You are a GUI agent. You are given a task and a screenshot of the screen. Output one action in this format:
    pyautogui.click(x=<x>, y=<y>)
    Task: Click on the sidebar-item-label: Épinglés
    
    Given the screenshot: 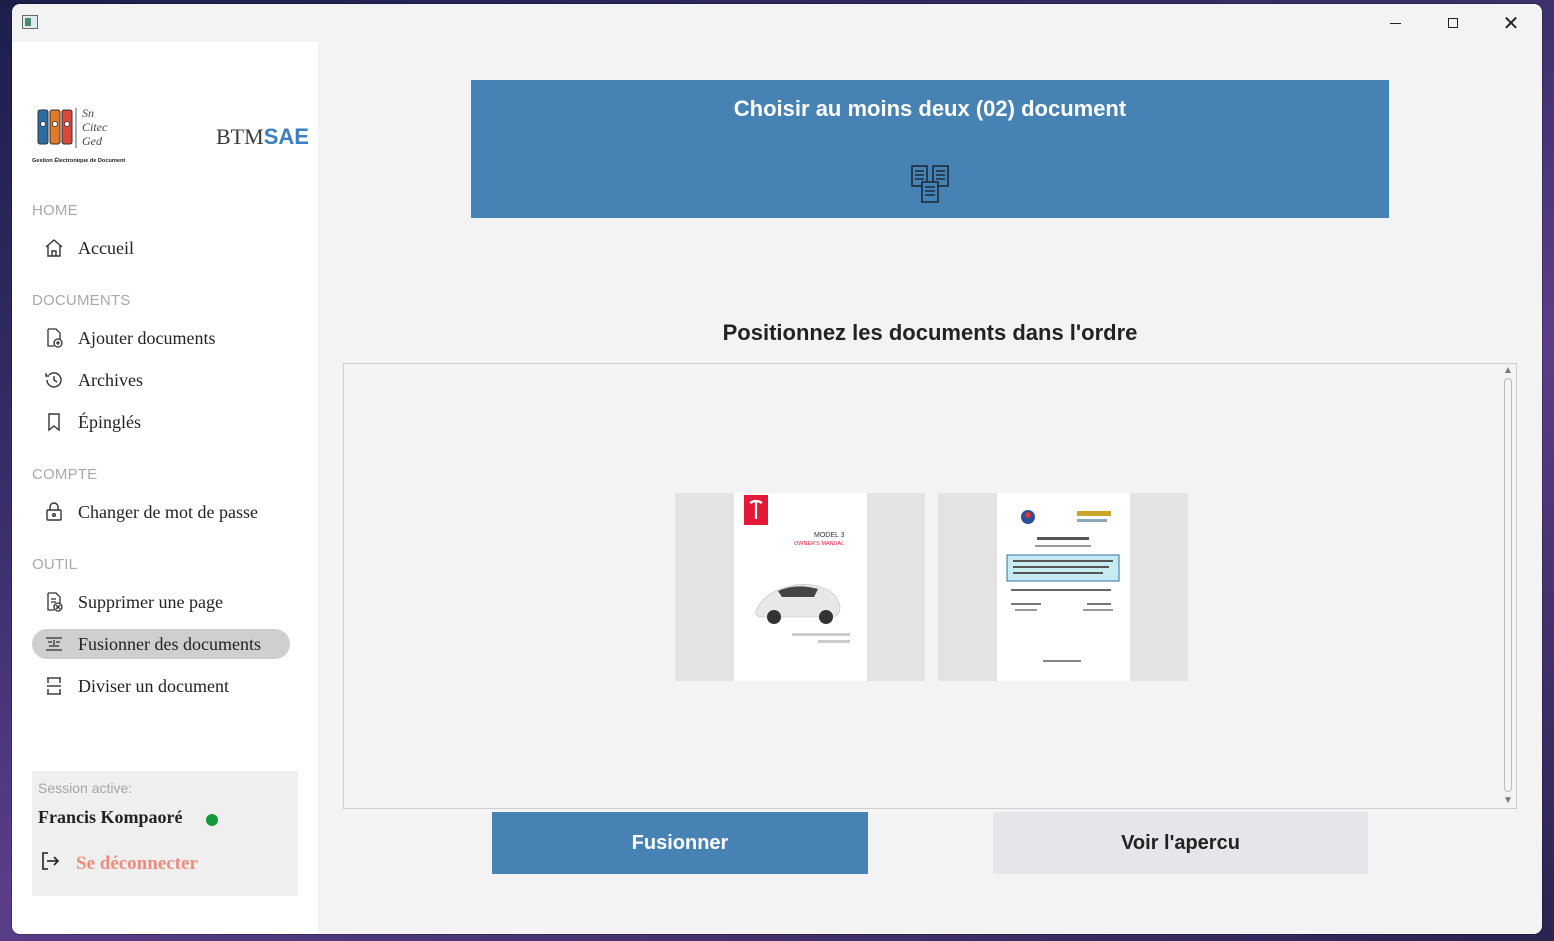 What is the action you would take?
    pyautogui.click(x=109, y=421)
    